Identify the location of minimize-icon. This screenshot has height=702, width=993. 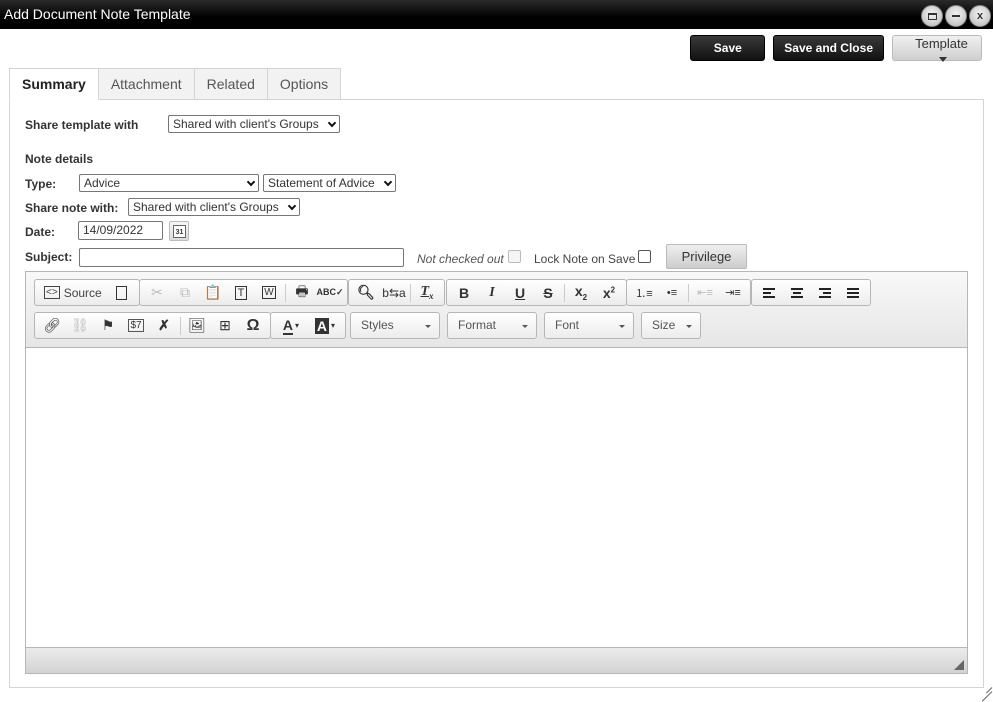
(956, 16).